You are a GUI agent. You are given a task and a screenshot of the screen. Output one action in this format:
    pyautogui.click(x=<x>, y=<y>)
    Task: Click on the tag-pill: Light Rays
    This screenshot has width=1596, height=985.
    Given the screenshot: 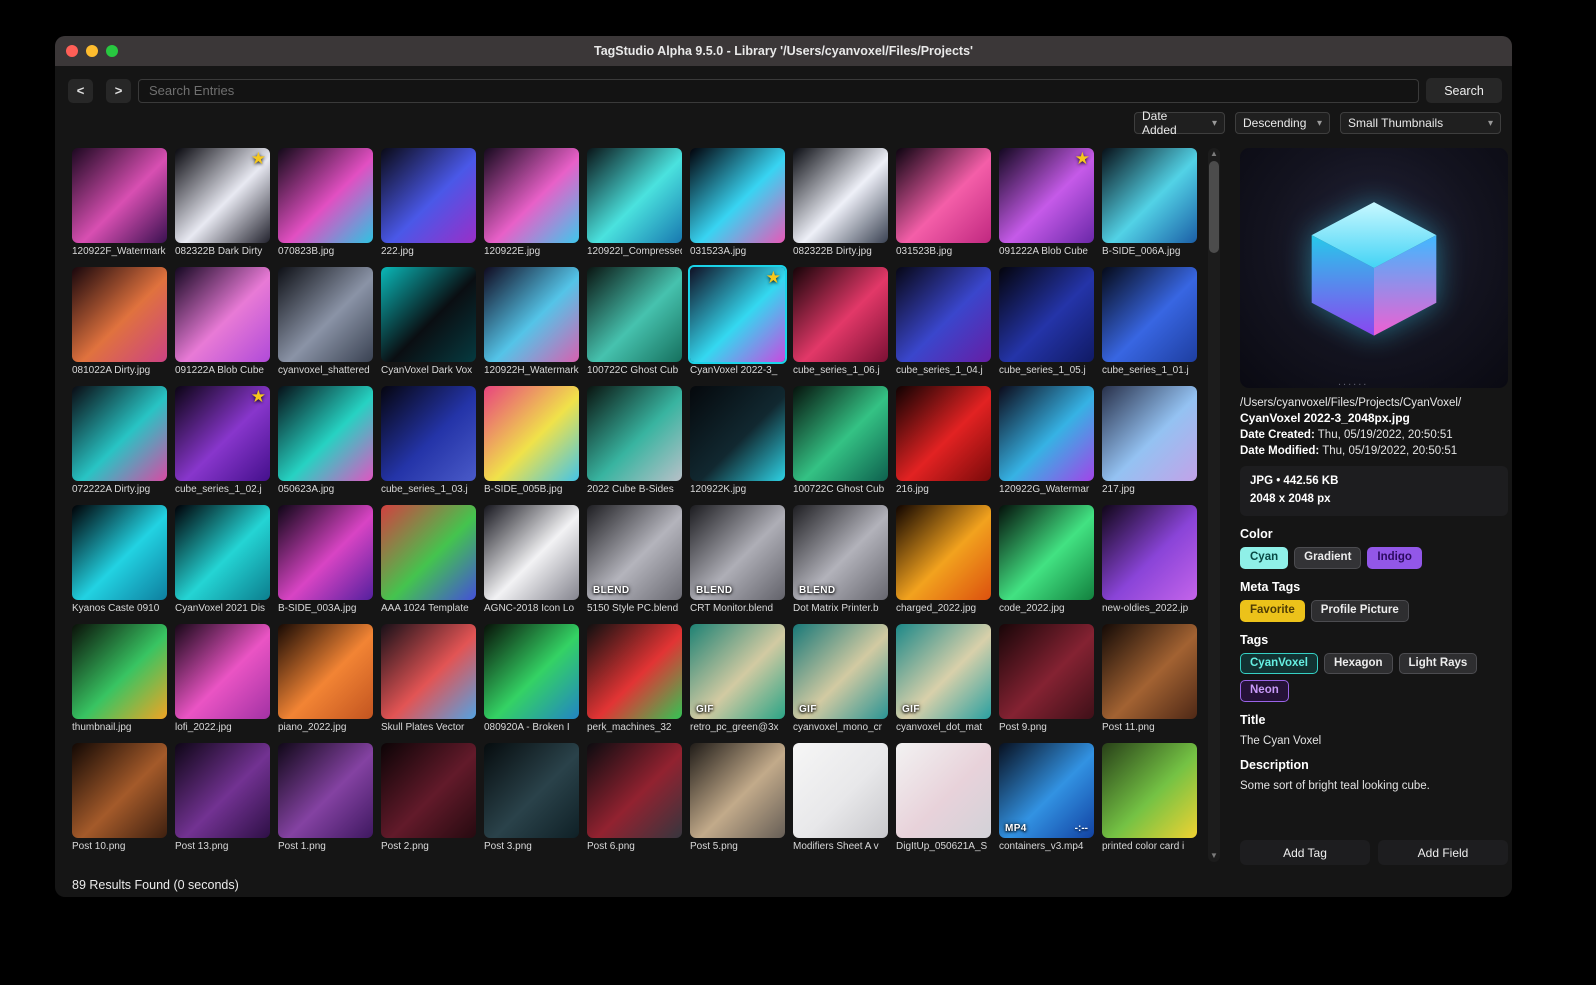 What is the action you would take?
    pyautogui.click(x=1438, y=663)
    